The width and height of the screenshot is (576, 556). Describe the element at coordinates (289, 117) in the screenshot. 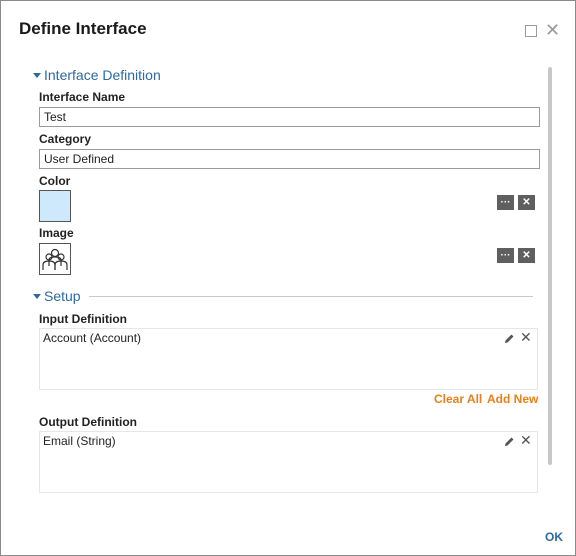

I see `interface-name-input: Test` at that location.